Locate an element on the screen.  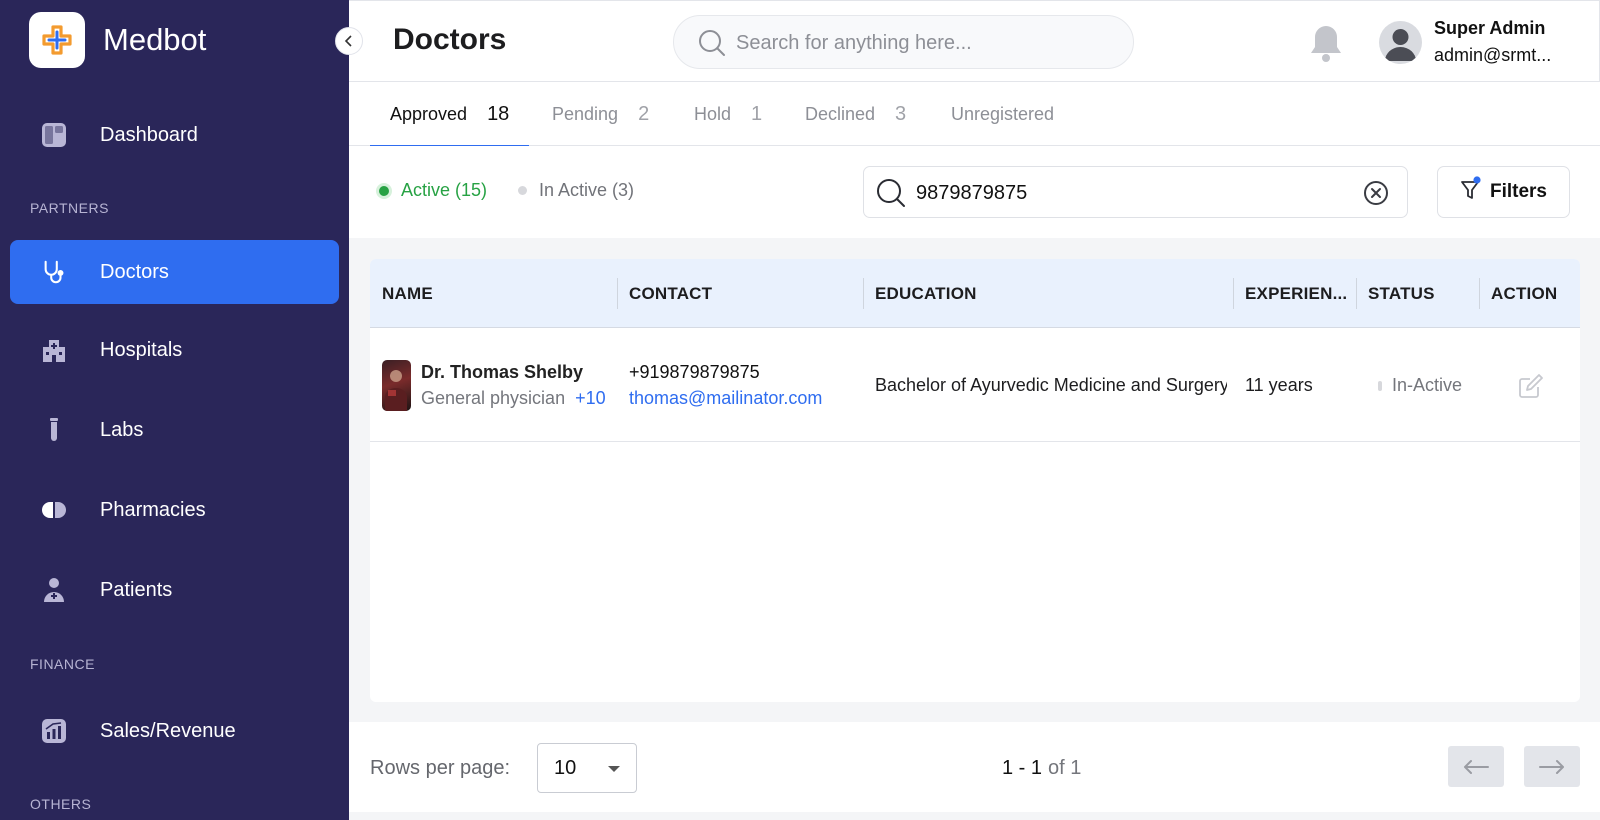
sidebar-item-dashboard: Dashboard is located at coordinates (174, 135).